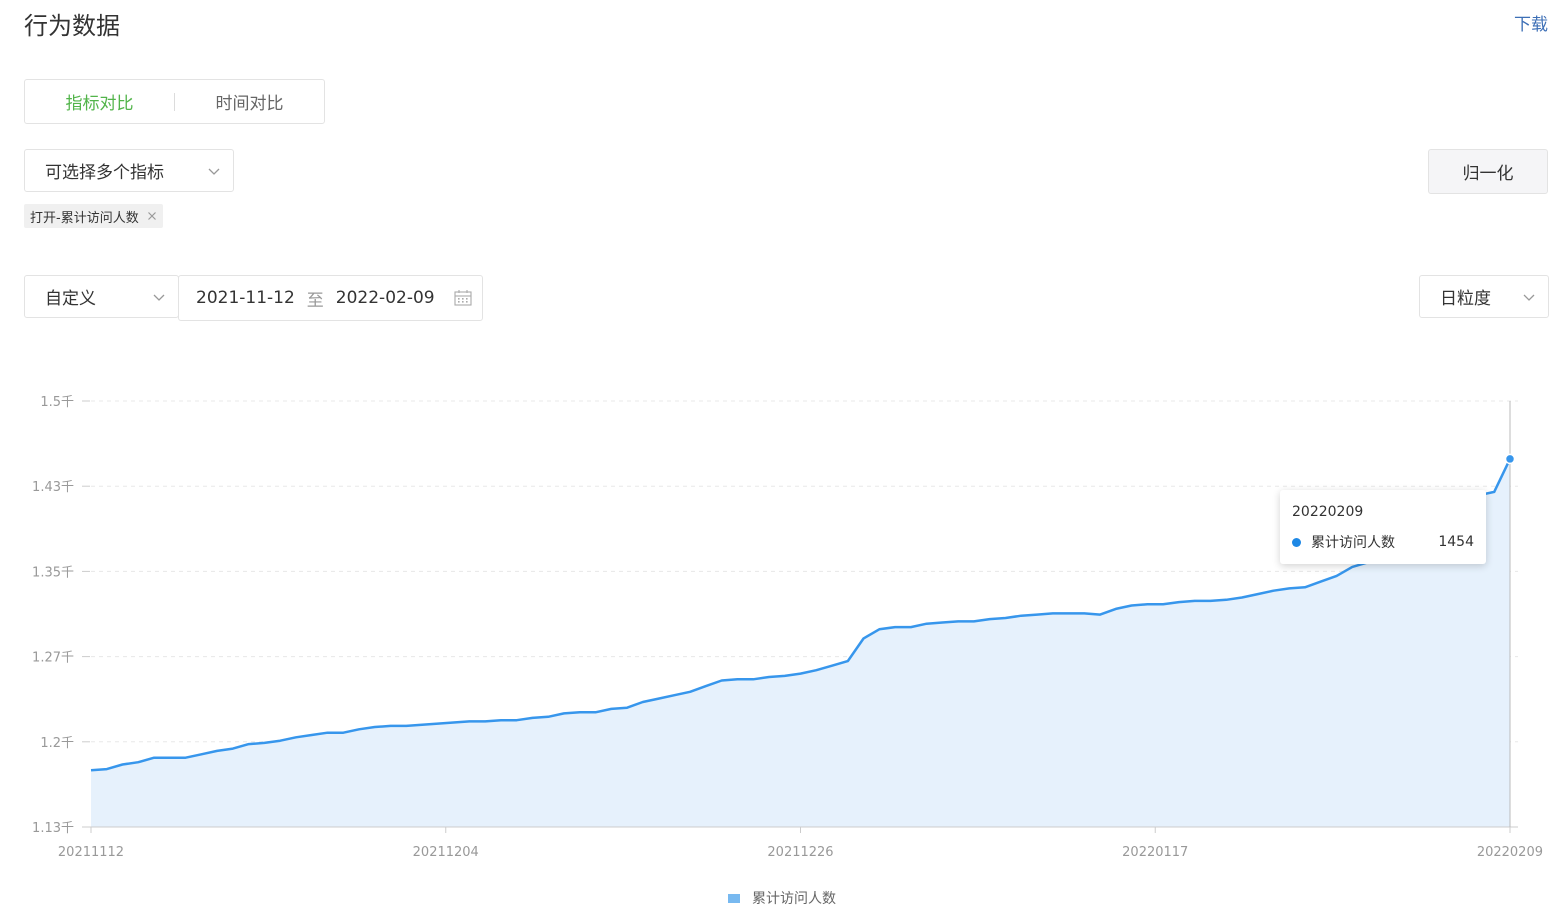 The height and width of the screenshot is (914, 1564). I want to click on date-range-picker: 2021-11-12 至 2022-02-09, so click(330, 298).